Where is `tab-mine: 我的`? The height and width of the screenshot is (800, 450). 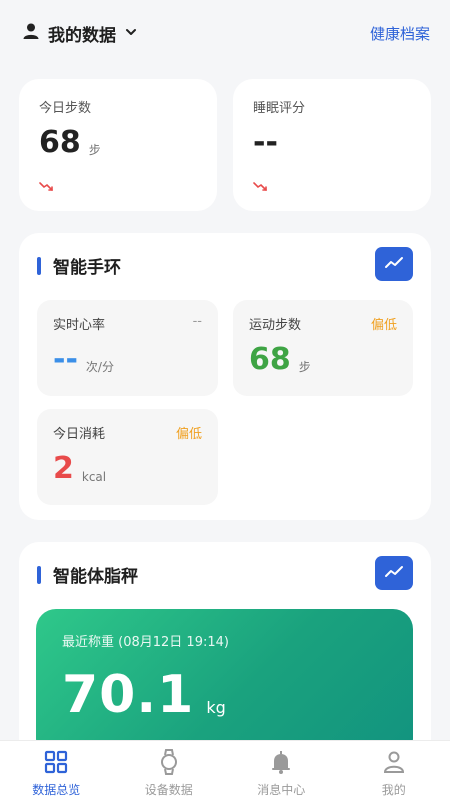
tab-mine: 我的 is located at coordinates (394, 770).